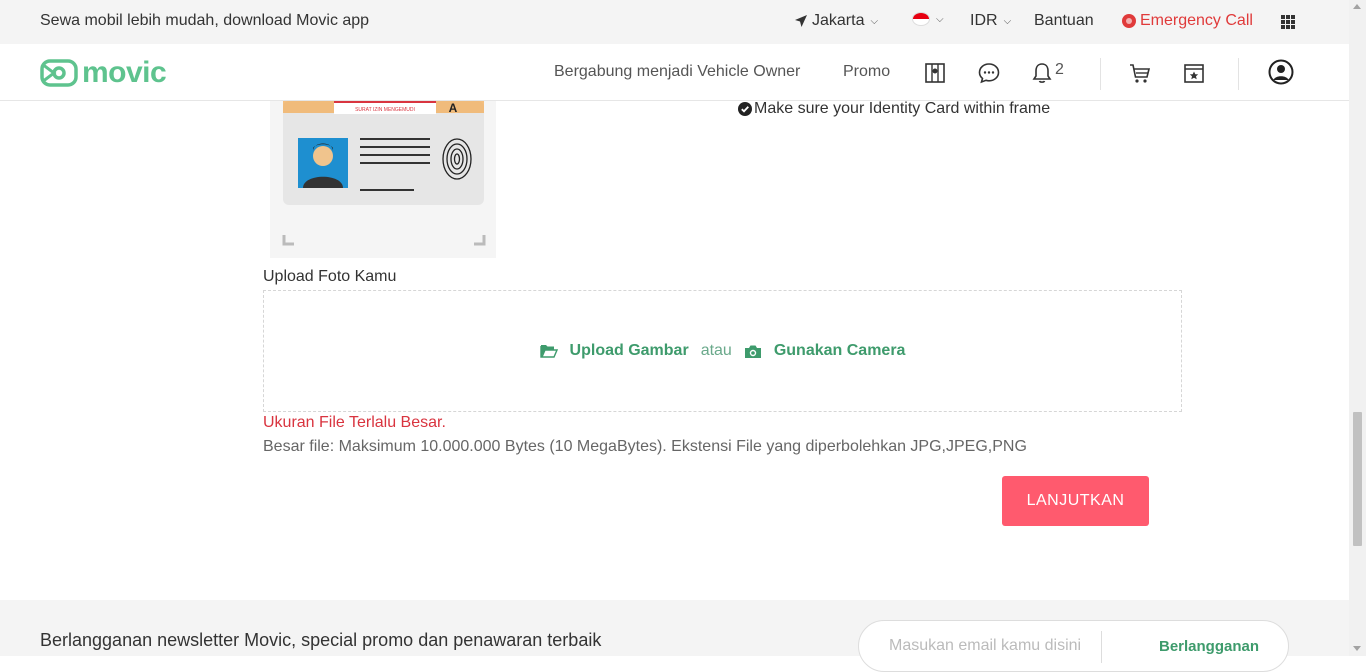 The width and height of the screenshot is (1366, 672). I want to click on continue-button: LANJUTKAN, so click(1075, 501).